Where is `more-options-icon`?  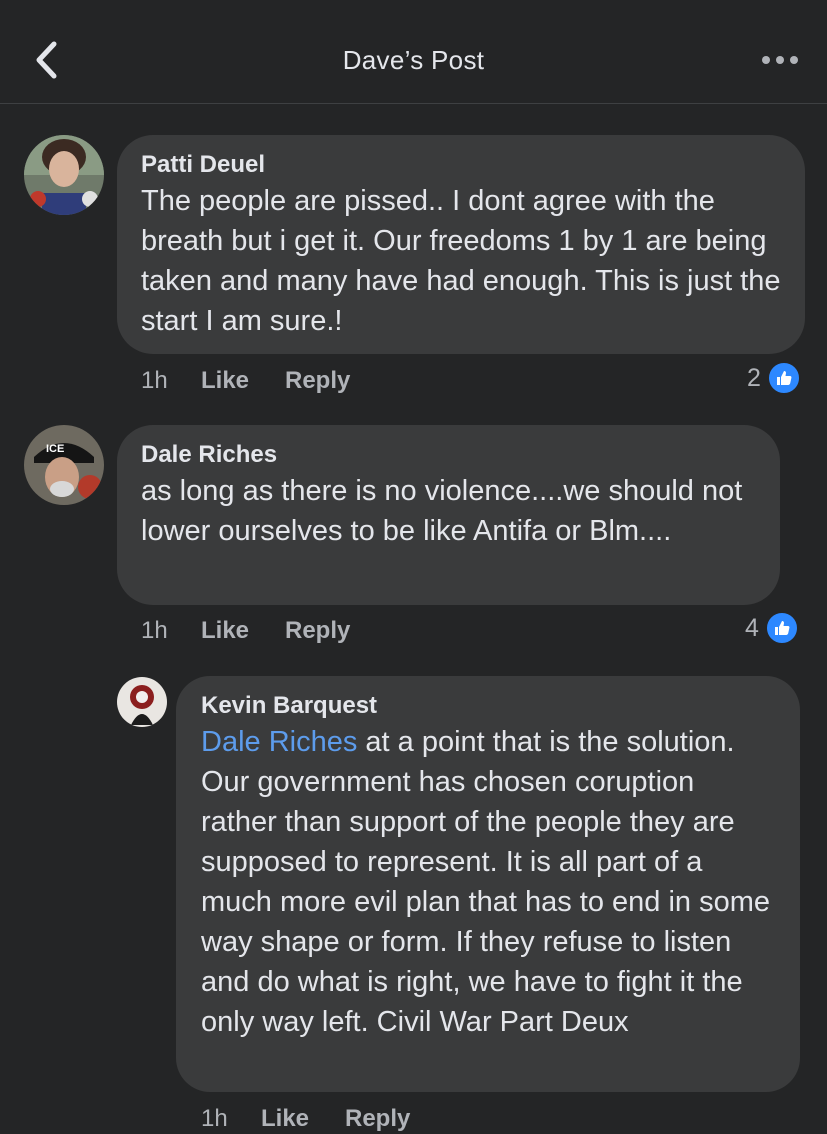
more-options-icon is located at coordinates (780, 60).